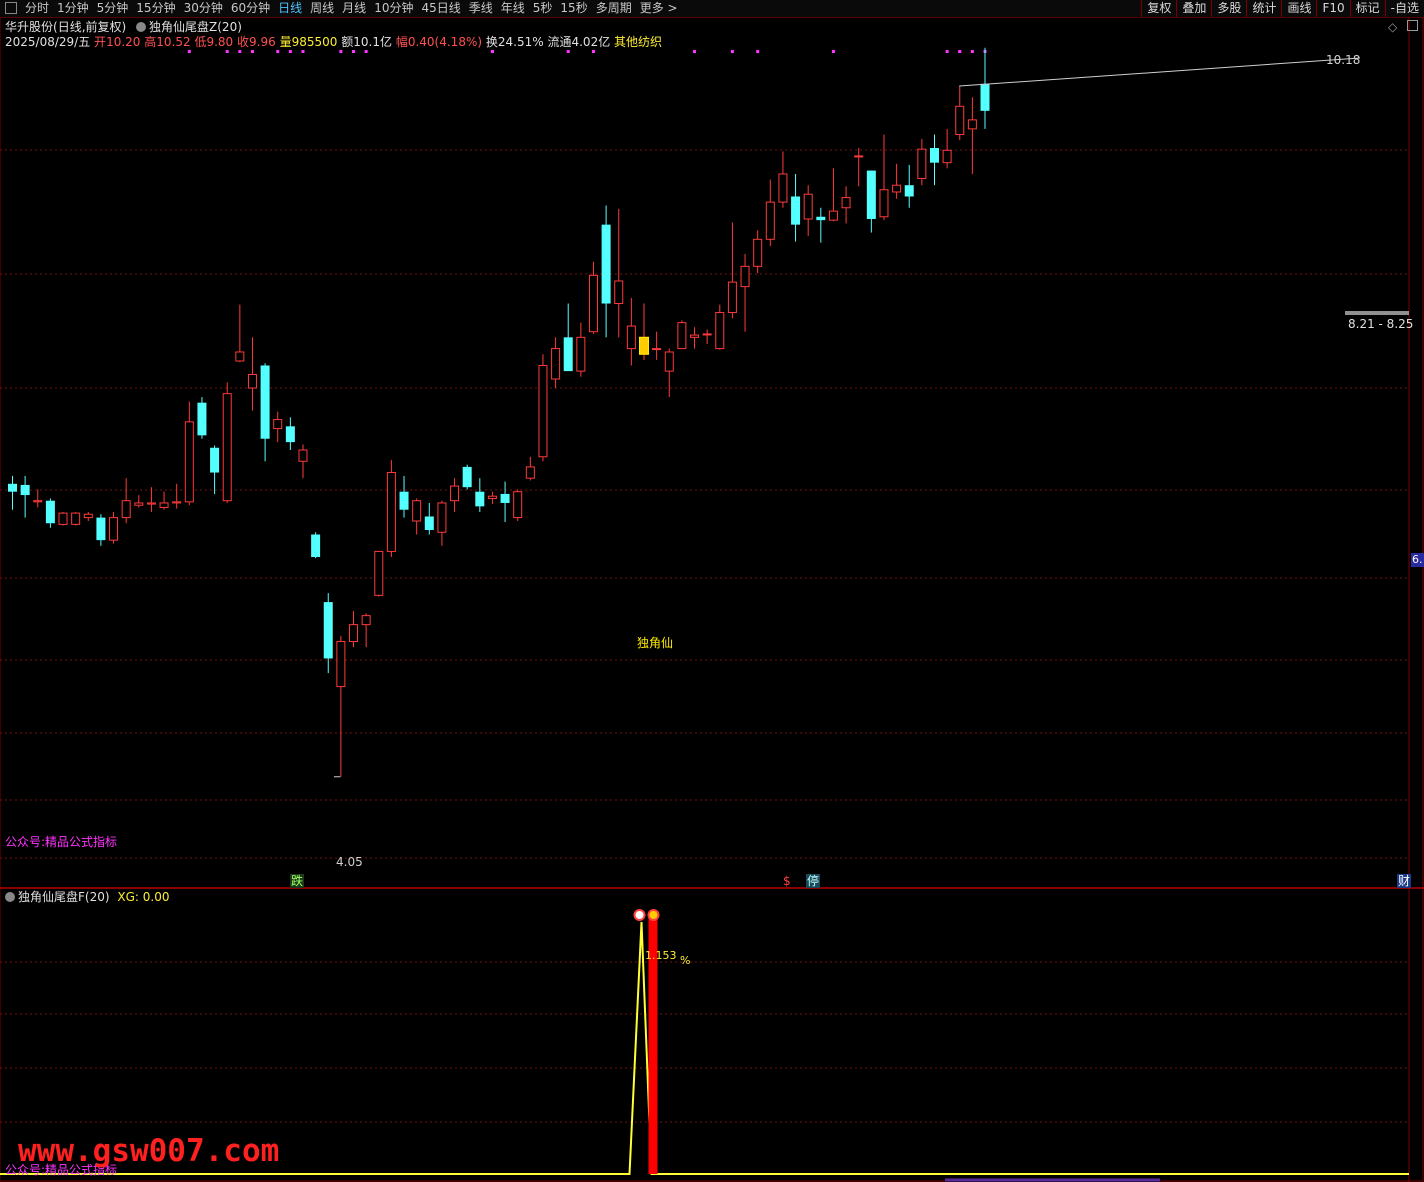  I want to click on float-value: 4.02亿, so click(591, 42).